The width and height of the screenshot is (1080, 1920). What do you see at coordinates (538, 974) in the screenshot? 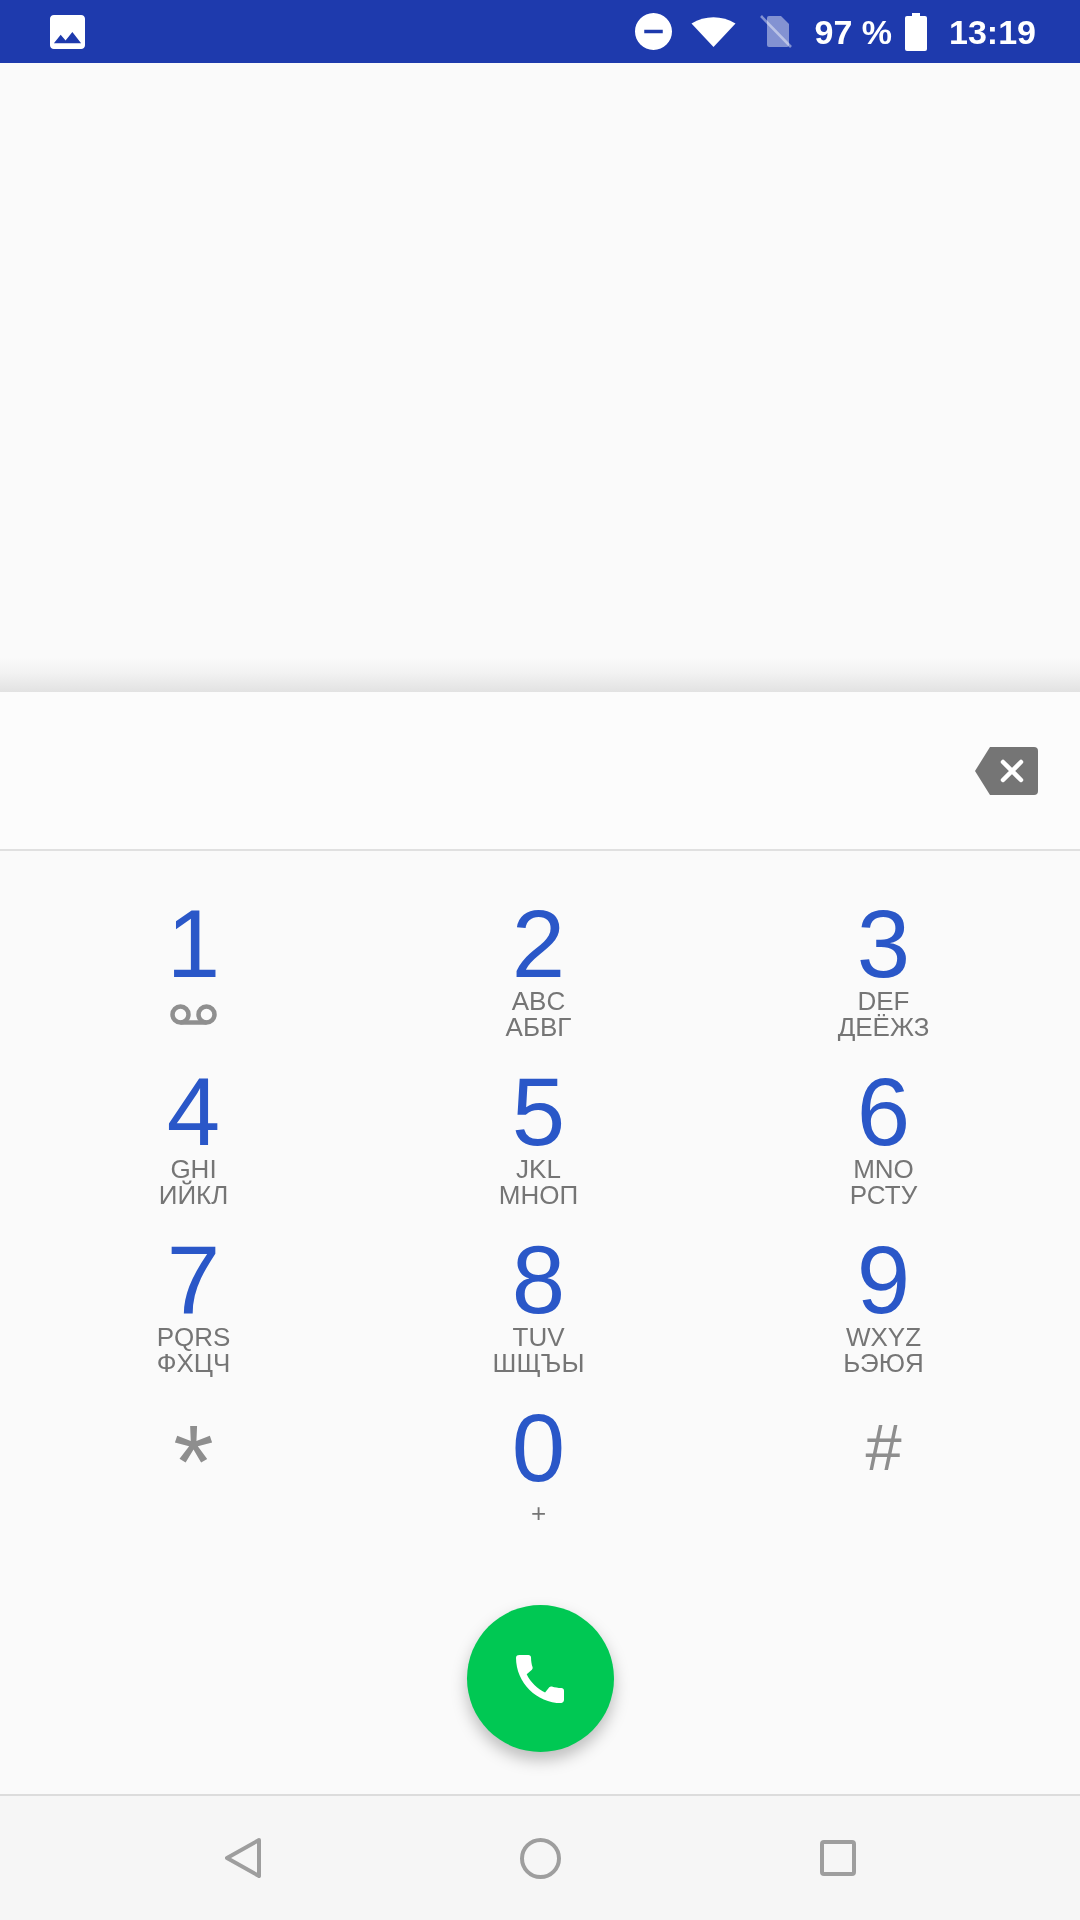
I see `dial-key: 2 ABC АБВГ` at bounding box center [538, 974].